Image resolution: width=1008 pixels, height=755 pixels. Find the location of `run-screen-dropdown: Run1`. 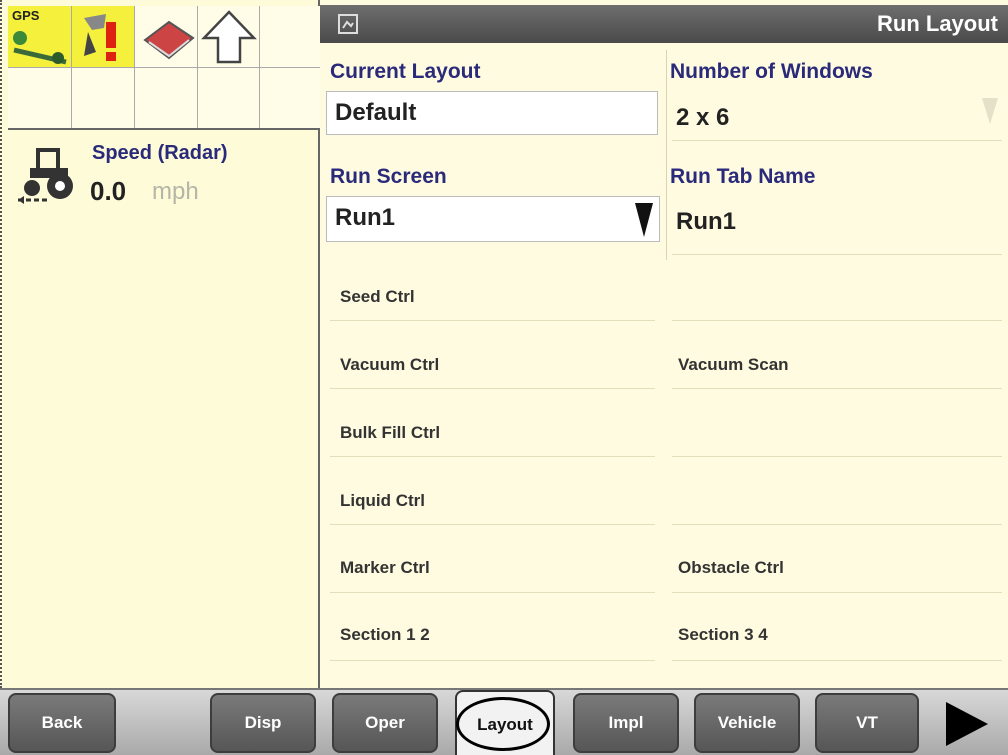

run-screen-dropdown: Run1 is located at coordinates (493, 219).